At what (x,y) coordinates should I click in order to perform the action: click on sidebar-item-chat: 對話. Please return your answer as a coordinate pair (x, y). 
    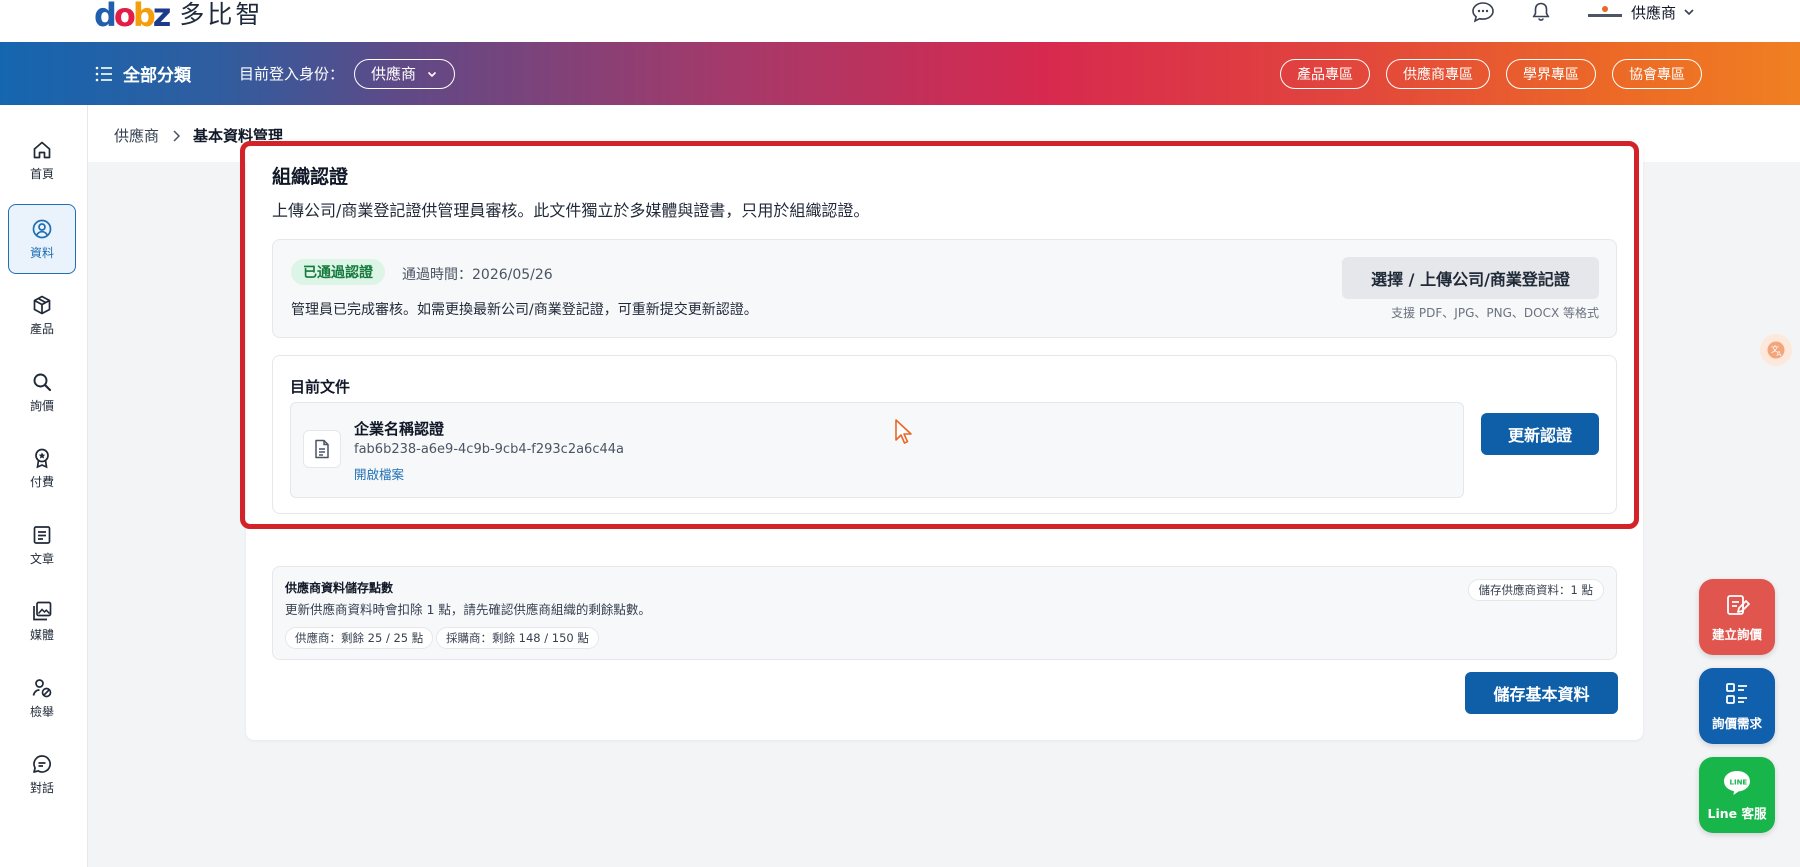
    Looking at the image, I should click on (42, 774).